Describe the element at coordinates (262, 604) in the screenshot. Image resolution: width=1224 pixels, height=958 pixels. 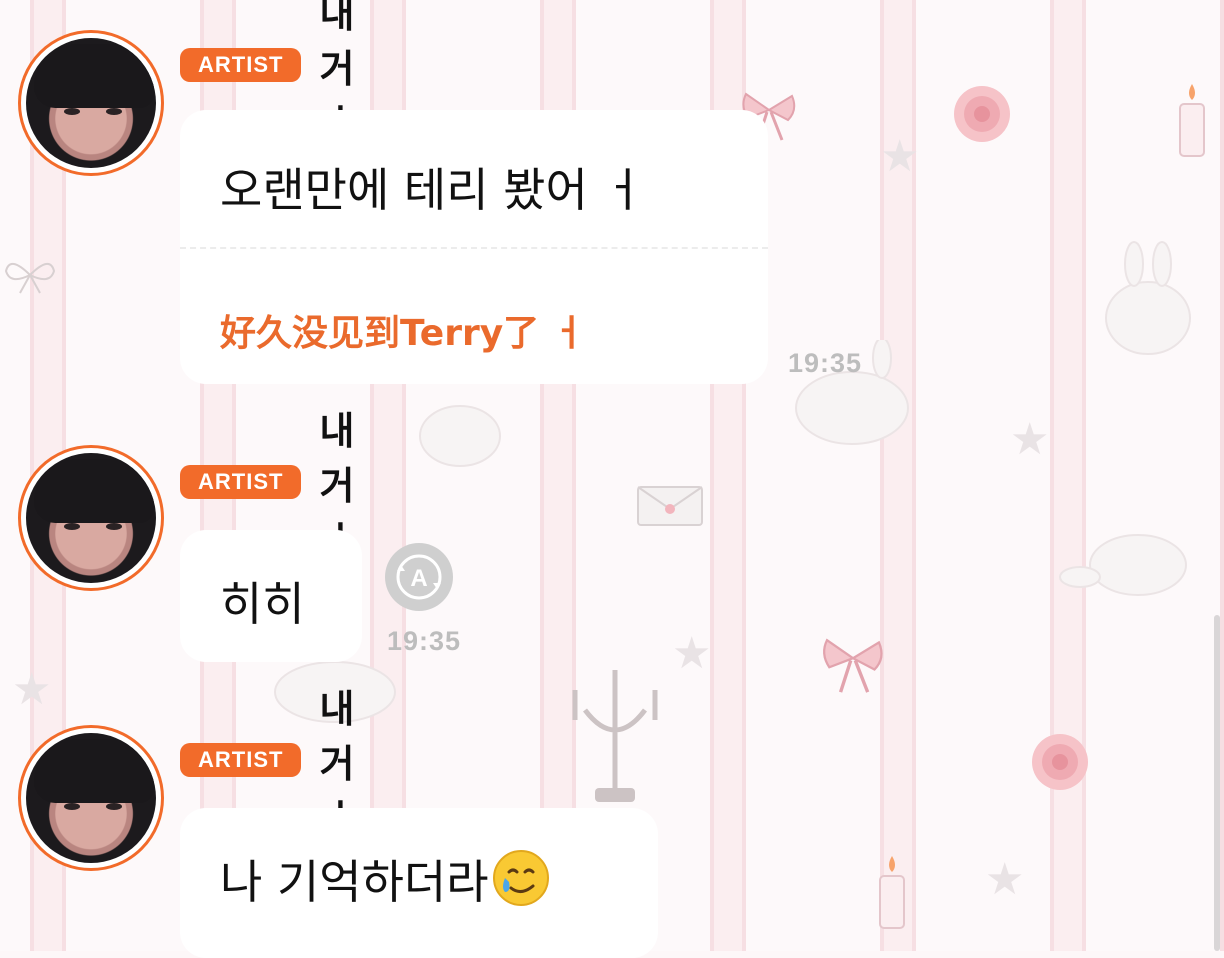
I see `message-text: 히히` at that location.